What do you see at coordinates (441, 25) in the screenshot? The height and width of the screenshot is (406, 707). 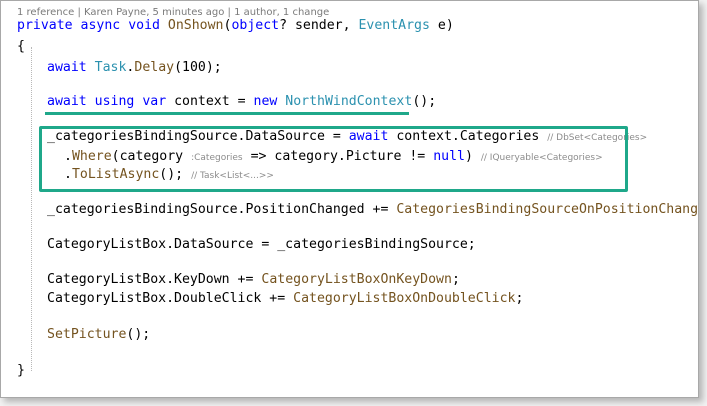 I see `signature-e: e)` at bounding box center [441, 25].